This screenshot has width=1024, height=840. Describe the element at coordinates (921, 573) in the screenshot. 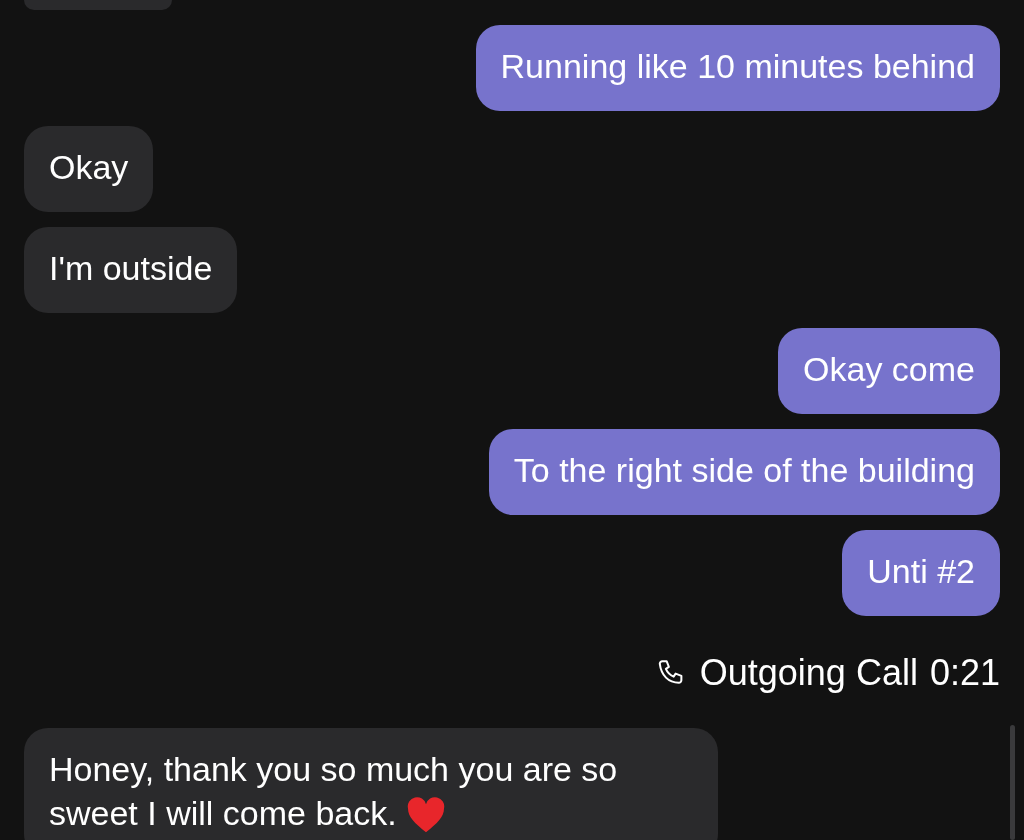

I see `message-bubble: Unti #2` at that location.